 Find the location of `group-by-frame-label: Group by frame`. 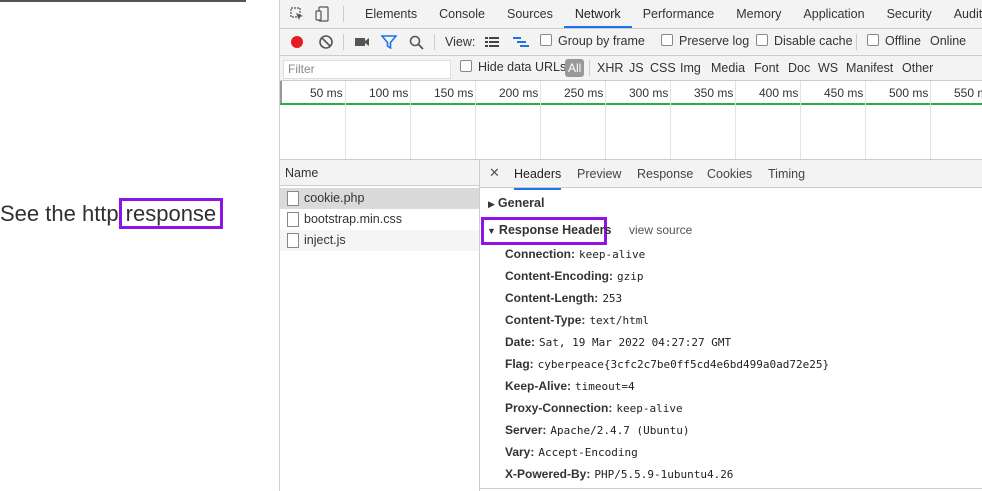

group-by-frame-label: Group by frame is located at coordinates (601, 41).